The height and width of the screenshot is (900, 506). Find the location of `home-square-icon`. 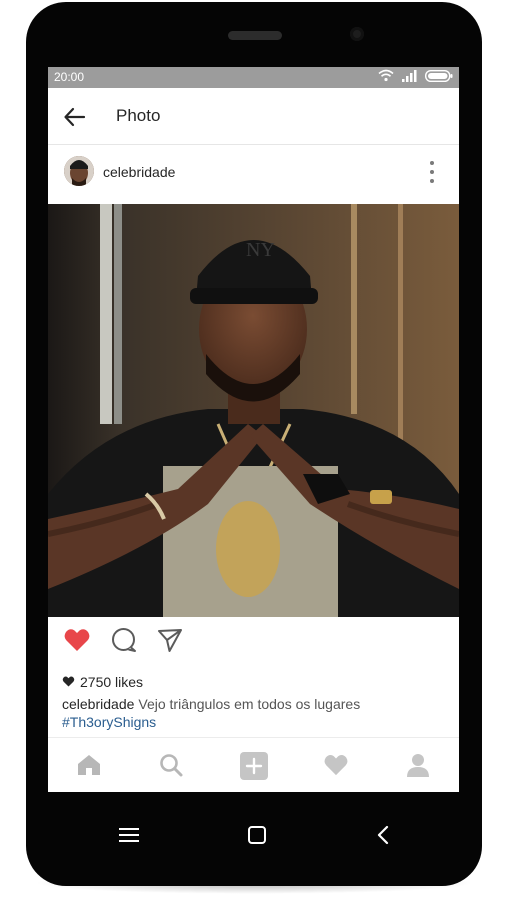

home-square-icon is located at coordinates (257, 835).